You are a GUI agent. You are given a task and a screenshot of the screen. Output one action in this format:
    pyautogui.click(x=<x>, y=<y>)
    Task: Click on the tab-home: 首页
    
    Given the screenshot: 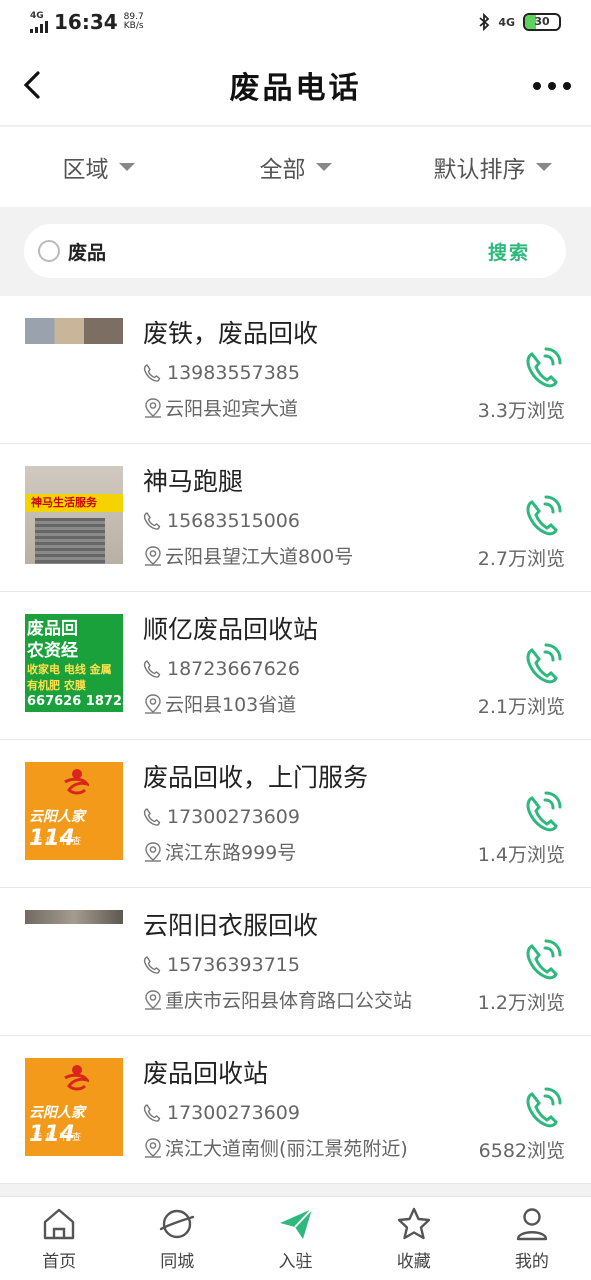 What is the action you would take?
    pyautogui.click(x=59, y=1238)
    